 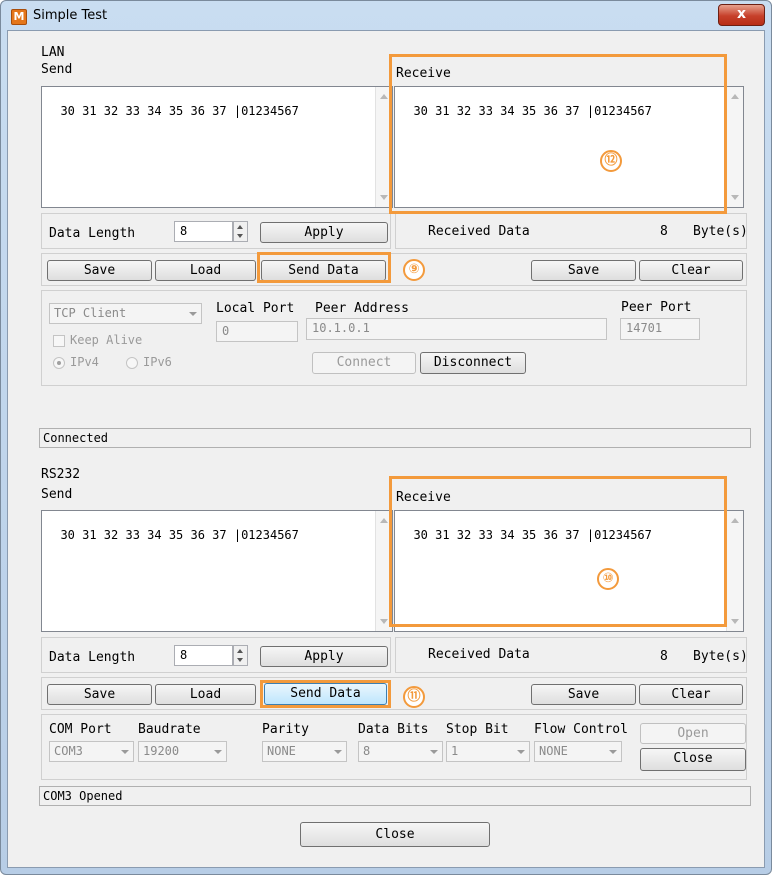 What do you see at coordinates (157, 362) in the screenshot?
I see `ipv6-label: IPv6` at bounding box center [157, 362].